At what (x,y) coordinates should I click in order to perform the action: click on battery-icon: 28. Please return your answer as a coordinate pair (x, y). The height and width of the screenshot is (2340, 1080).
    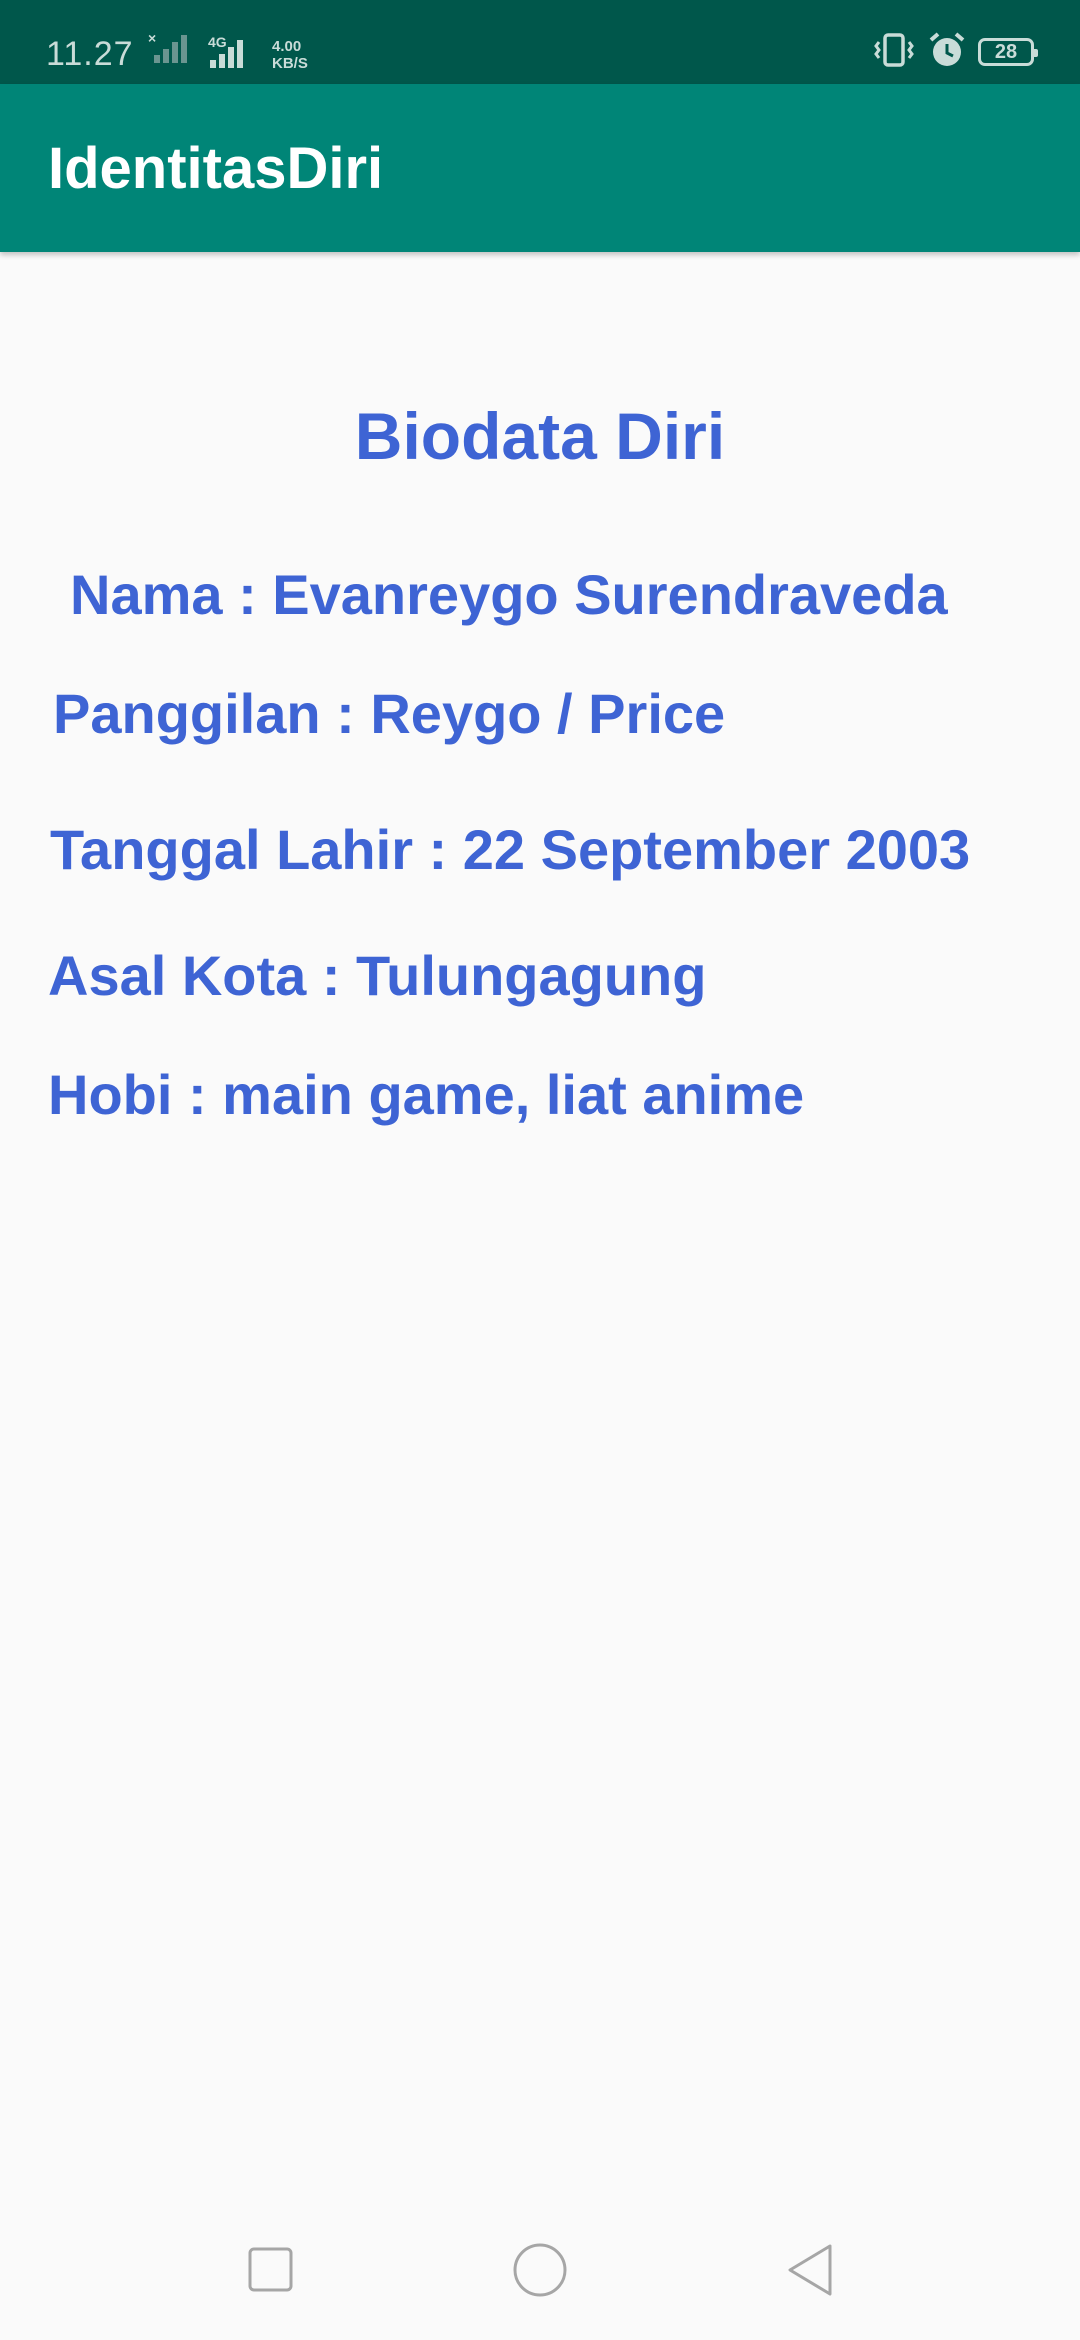
    Looking at the image, I should click on (1008, 52).